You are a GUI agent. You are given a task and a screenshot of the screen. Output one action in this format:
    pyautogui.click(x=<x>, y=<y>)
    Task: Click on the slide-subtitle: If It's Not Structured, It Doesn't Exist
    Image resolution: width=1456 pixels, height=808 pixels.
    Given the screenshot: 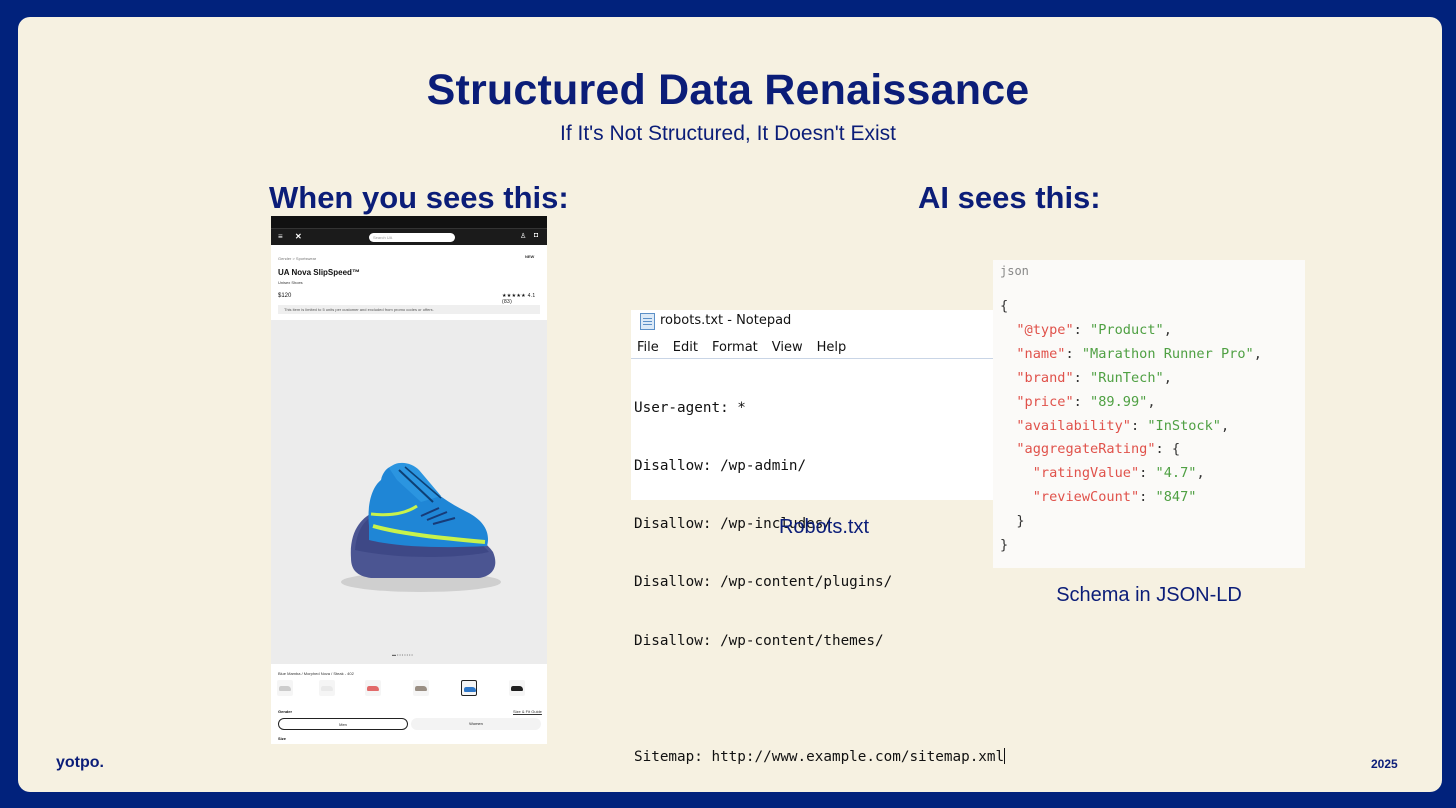 What is the action you would take?
    pyautogui.click(x=728, y=133)
    